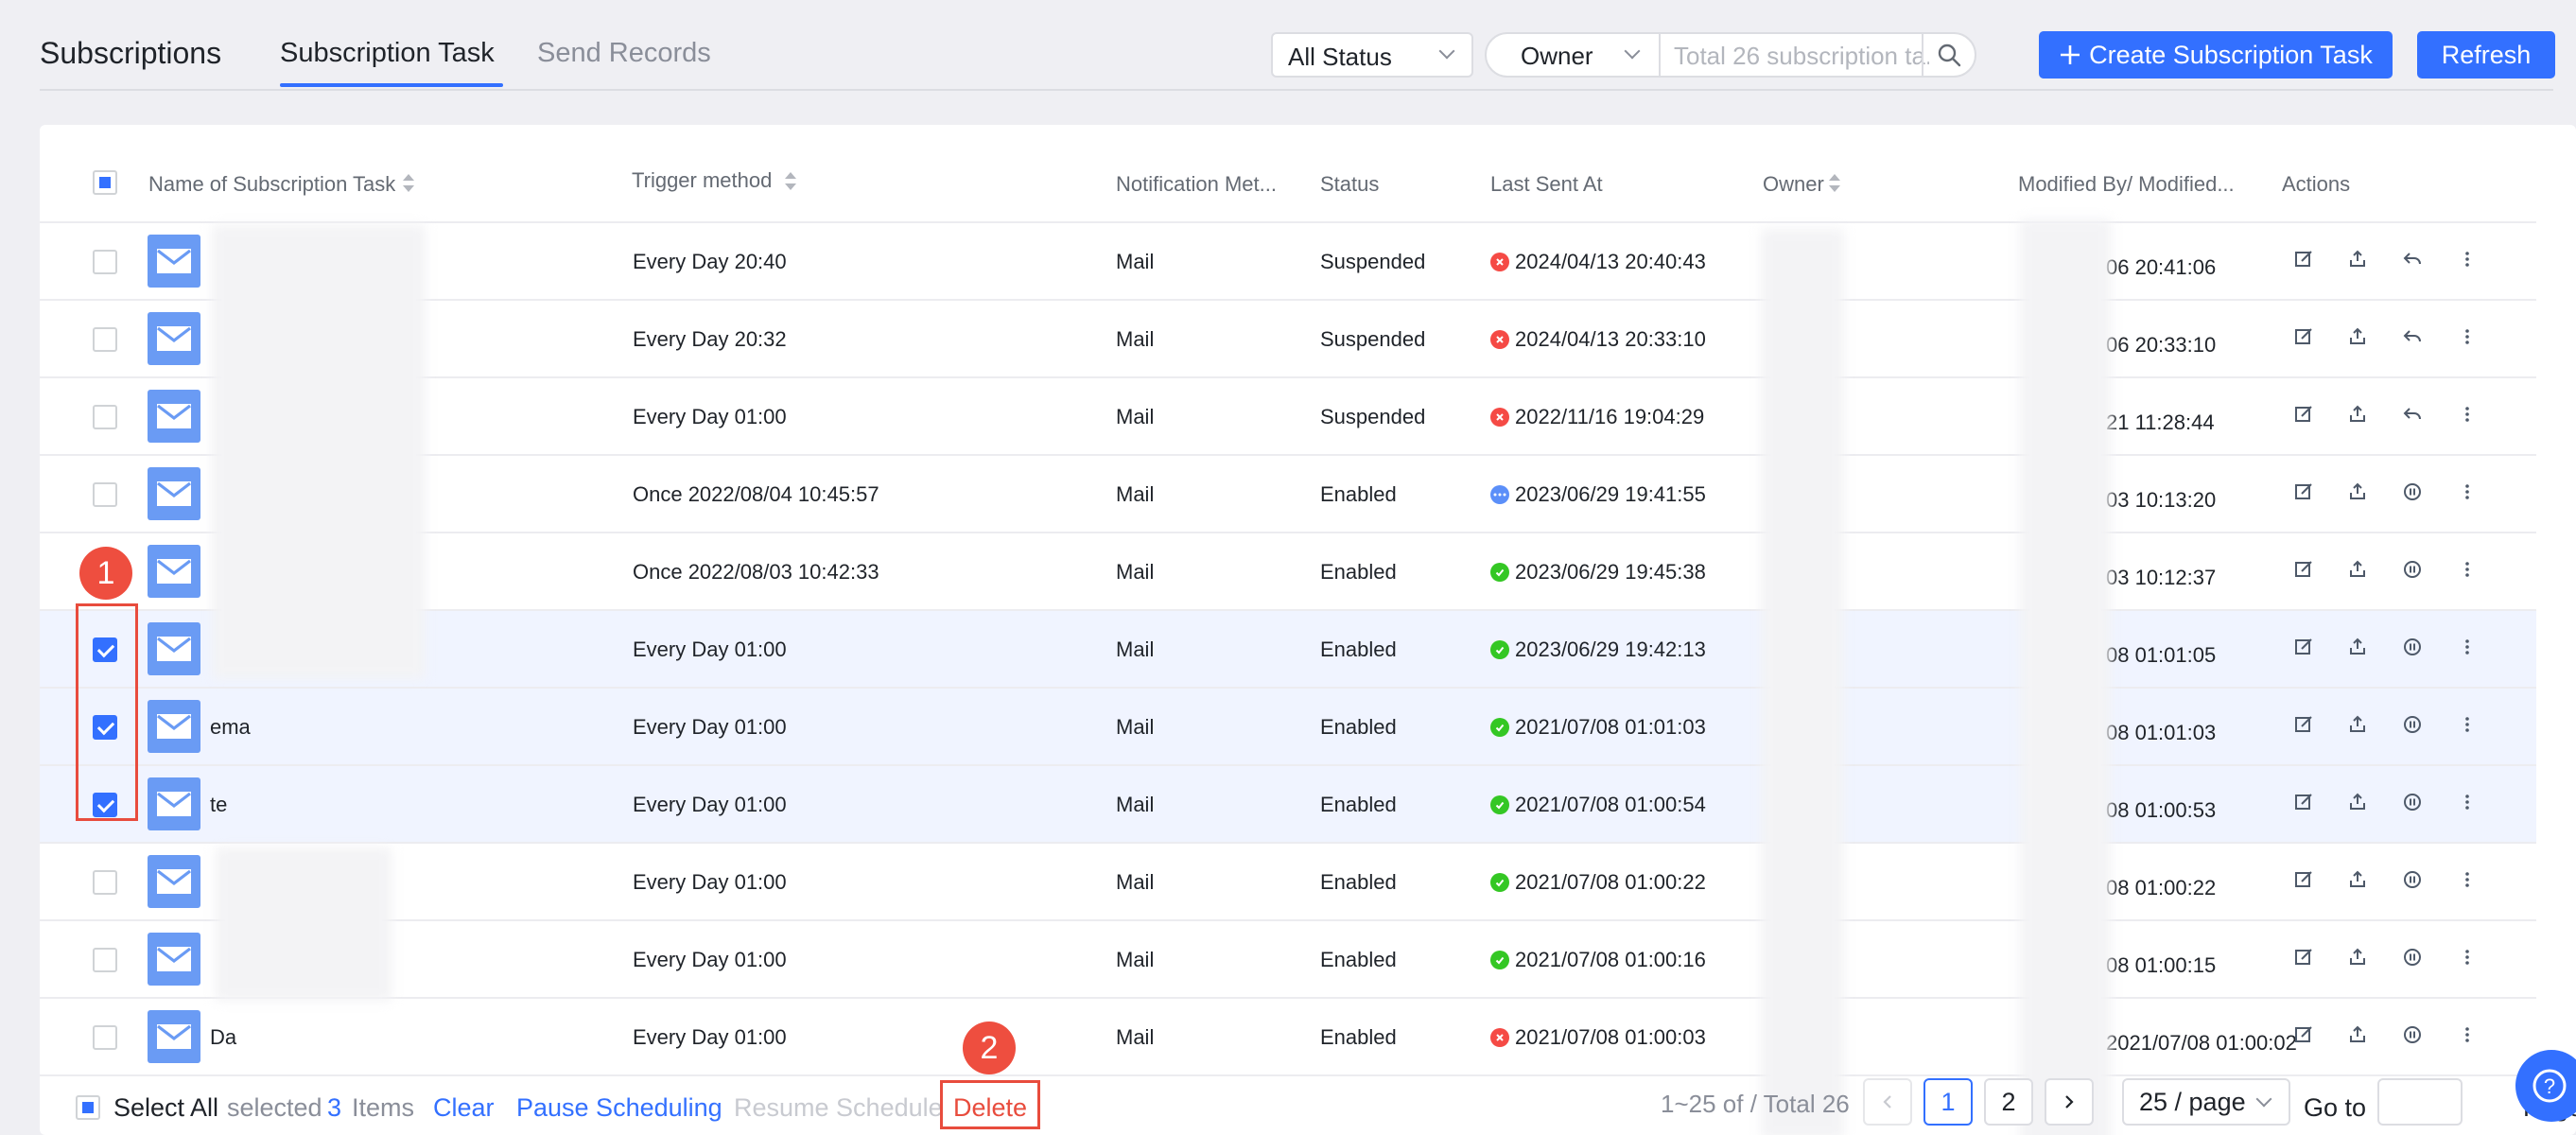  I want to click on annotation-marker-1: 1, so click(105, 573).